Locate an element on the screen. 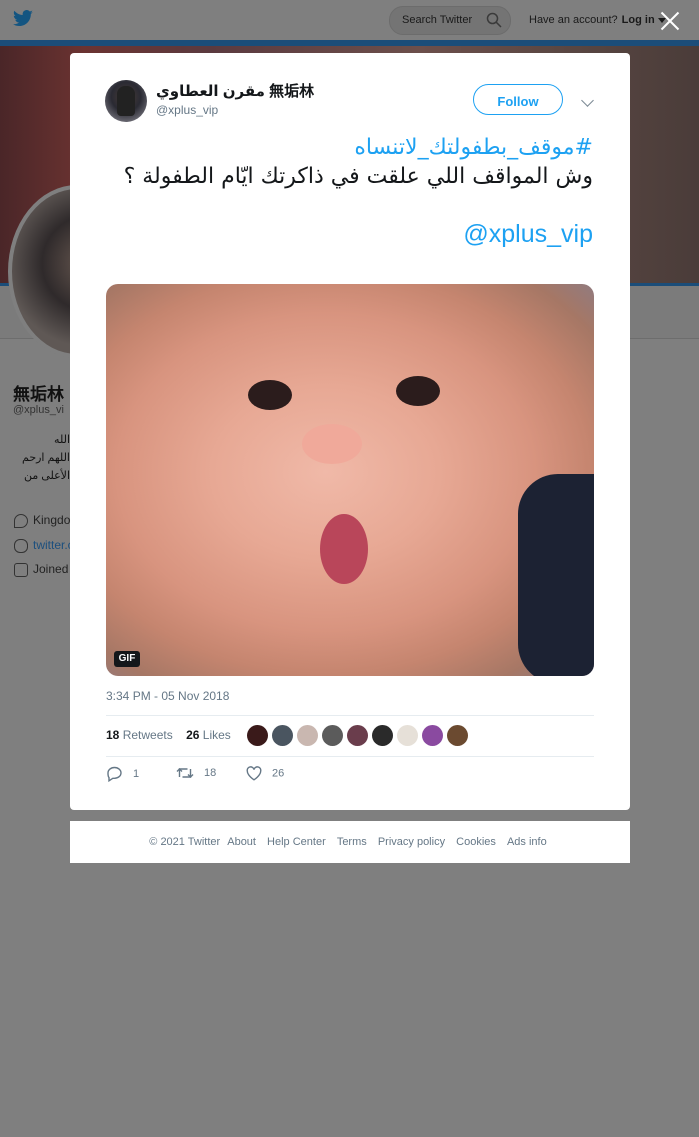  footer-link-help-center: Help Center is located at coordinates (296, 842).